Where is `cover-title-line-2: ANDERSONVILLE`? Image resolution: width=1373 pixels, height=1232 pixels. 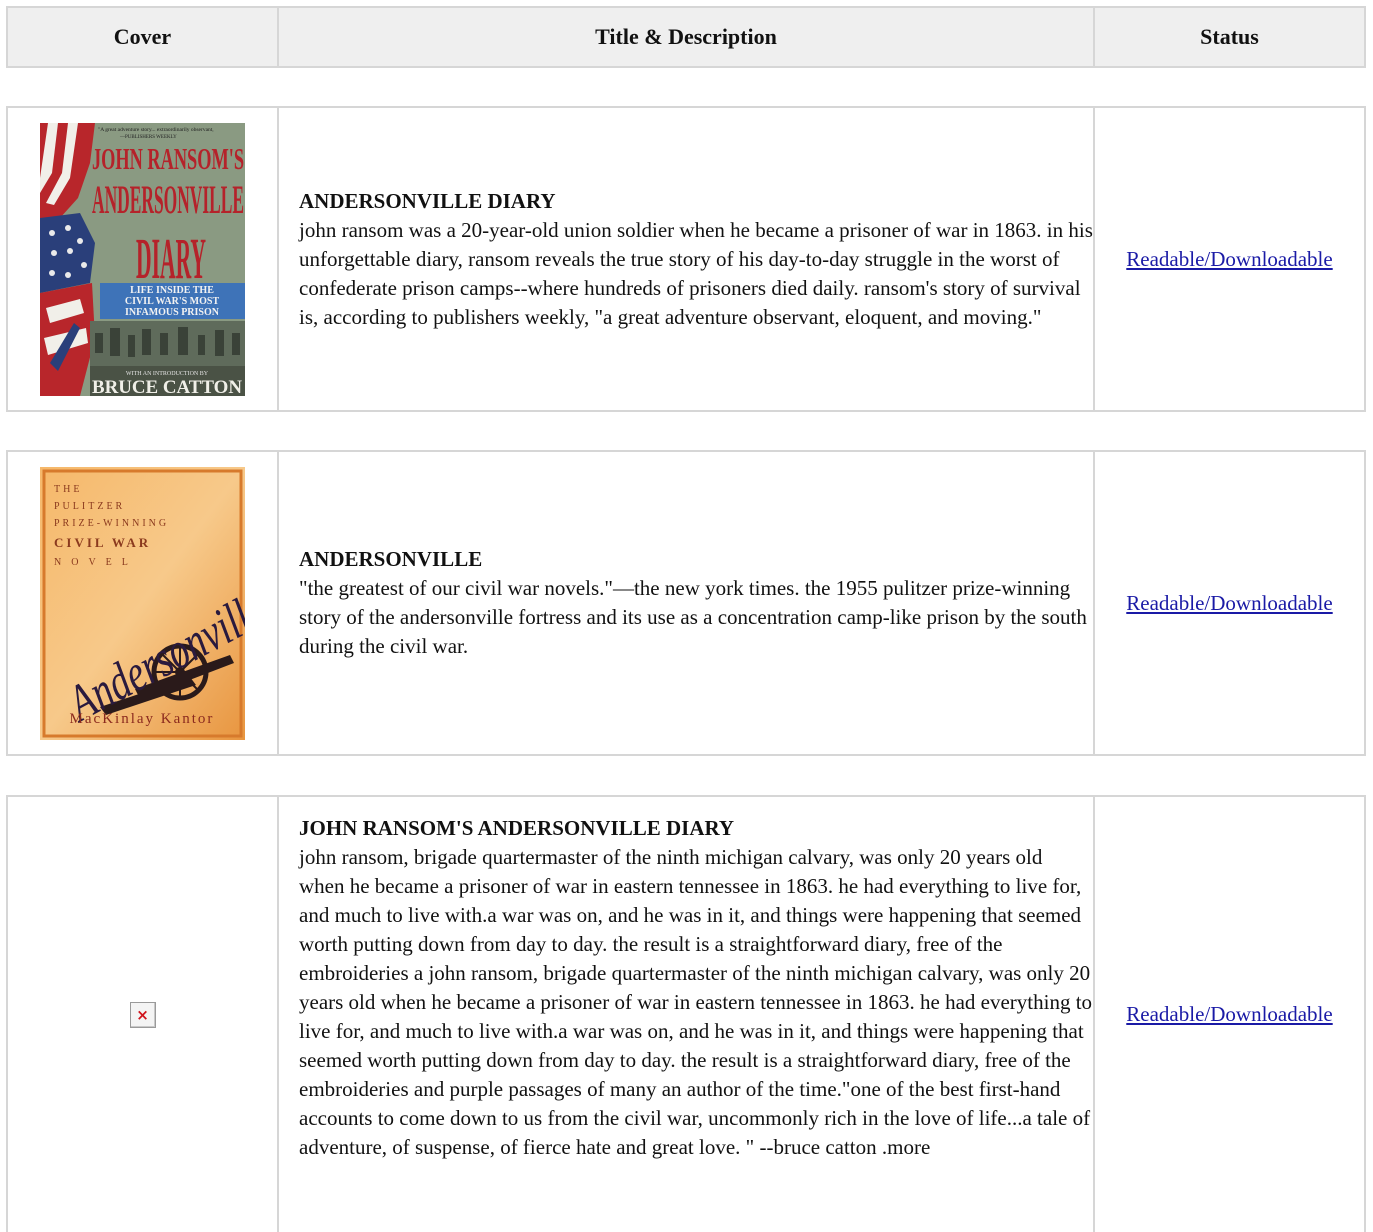
cover-title-line-2: ANDERSONVILLE is located at coordinates (168, 199).